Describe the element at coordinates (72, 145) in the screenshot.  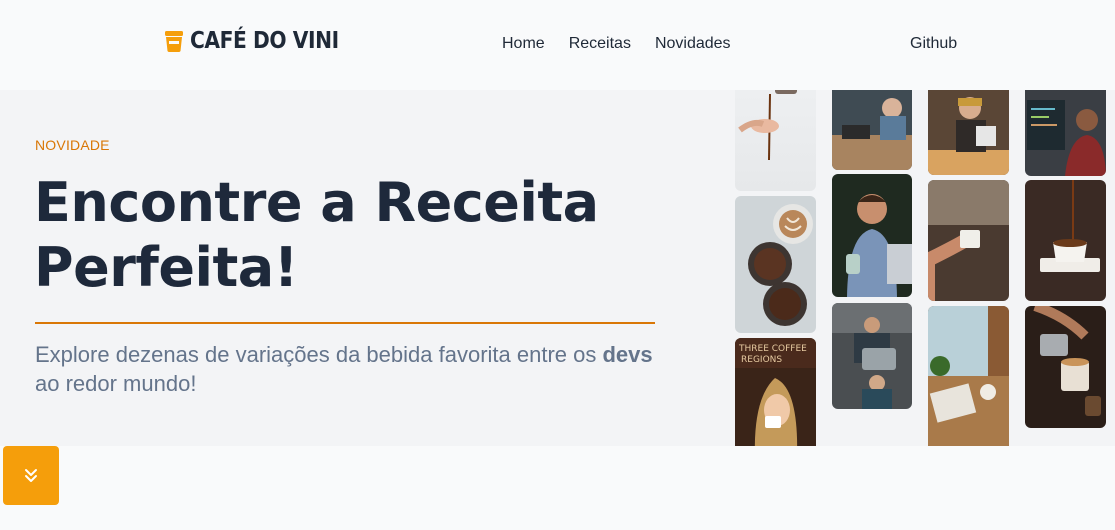
I see `hero-kicker: NOVIDADE` at that location.